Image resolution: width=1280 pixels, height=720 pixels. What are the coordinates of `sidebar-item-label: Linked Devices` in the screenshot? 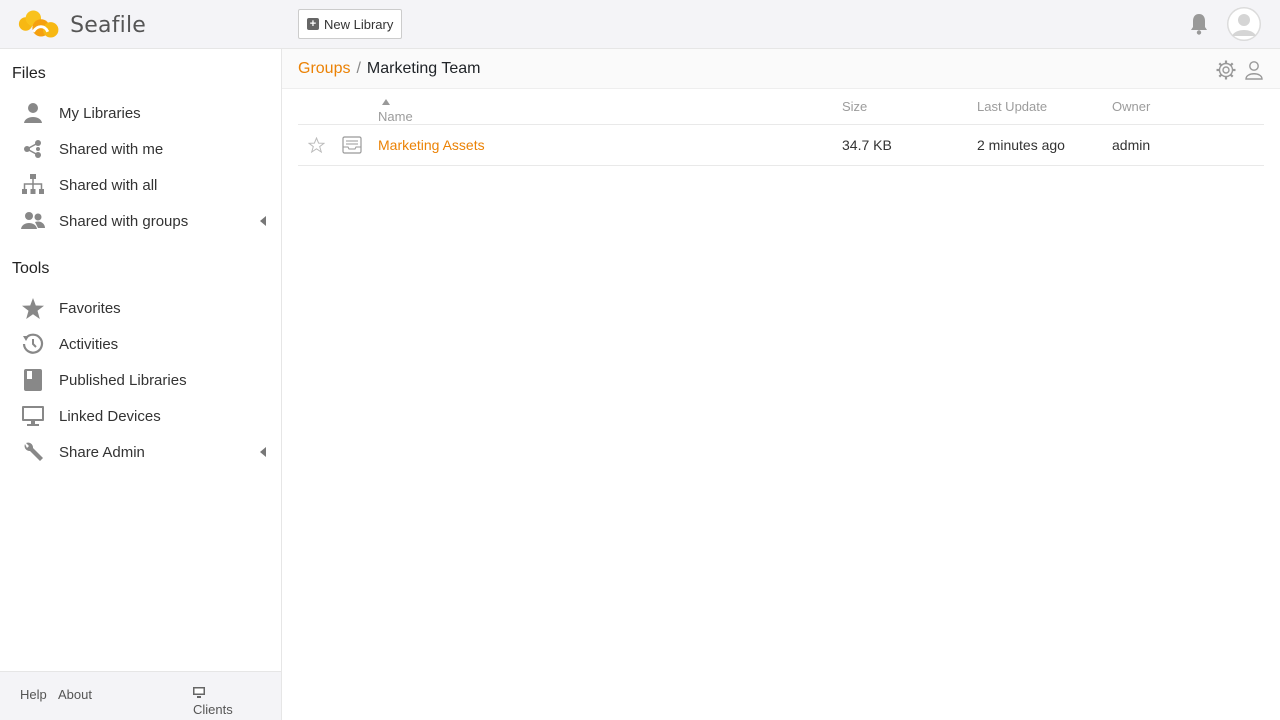 It's located at (110, 416).